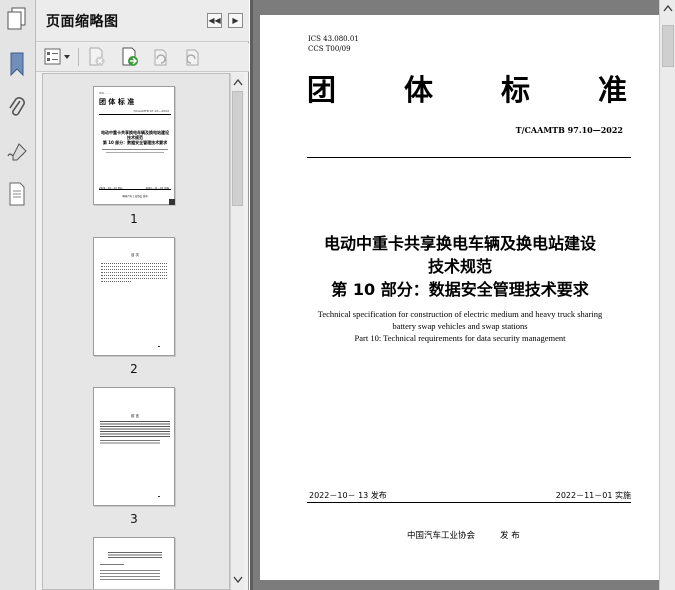 The image size is (675, 590). Describe the element at coordinates (18, 295) in the screenshot. I see `navigation-rail` at that location.